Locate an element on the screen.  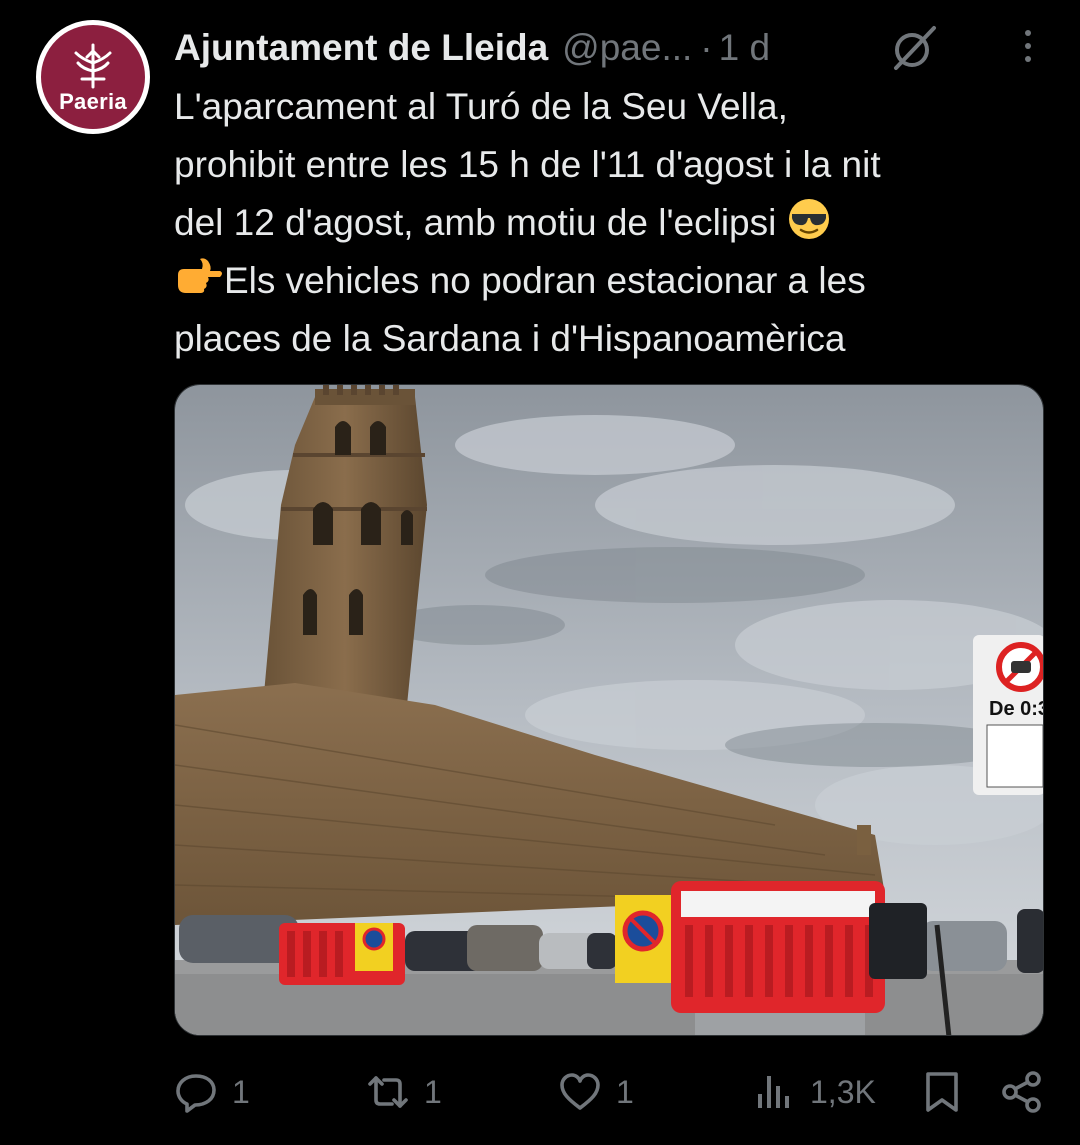
views-chart-icon is located at coordinates (773, 1092).